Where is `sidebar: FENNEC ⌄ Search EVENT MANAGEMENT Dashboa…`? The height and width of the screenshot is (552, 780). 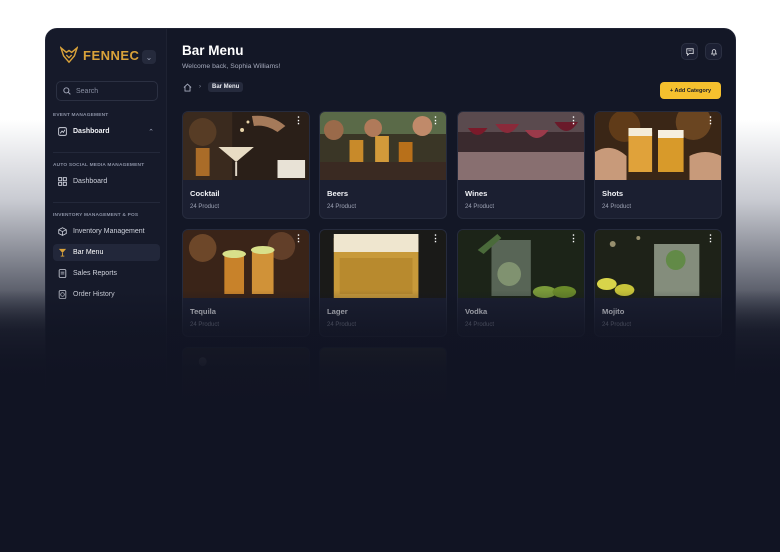
sidebar: FENNEC ⌄ Search EVENT MANAGEMENT Dashboa… is located at coordinates (106, 290).